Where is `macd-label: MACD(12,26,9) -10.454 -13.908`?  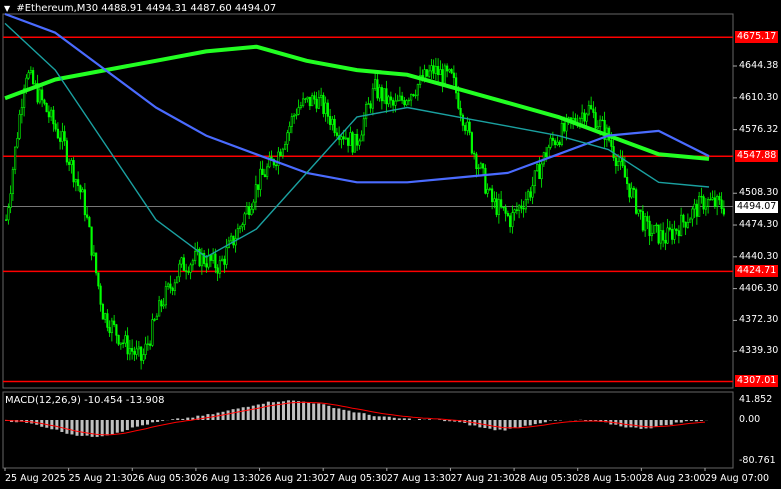 macd-label: MACD(12,26,9) -10.454 -13.908 is located at coordinates (85, 400).